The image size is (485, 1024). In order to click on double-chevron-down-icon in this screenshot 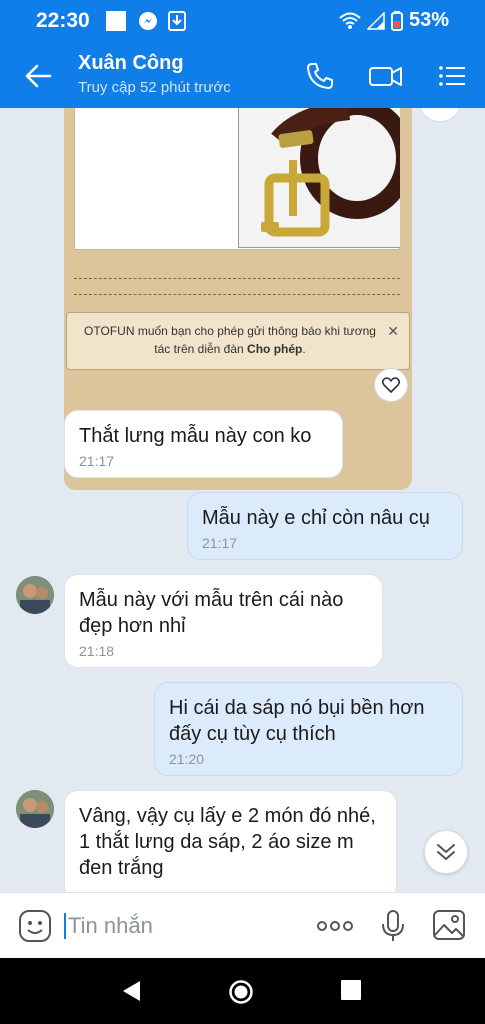, I will do `click(446, 852)`.